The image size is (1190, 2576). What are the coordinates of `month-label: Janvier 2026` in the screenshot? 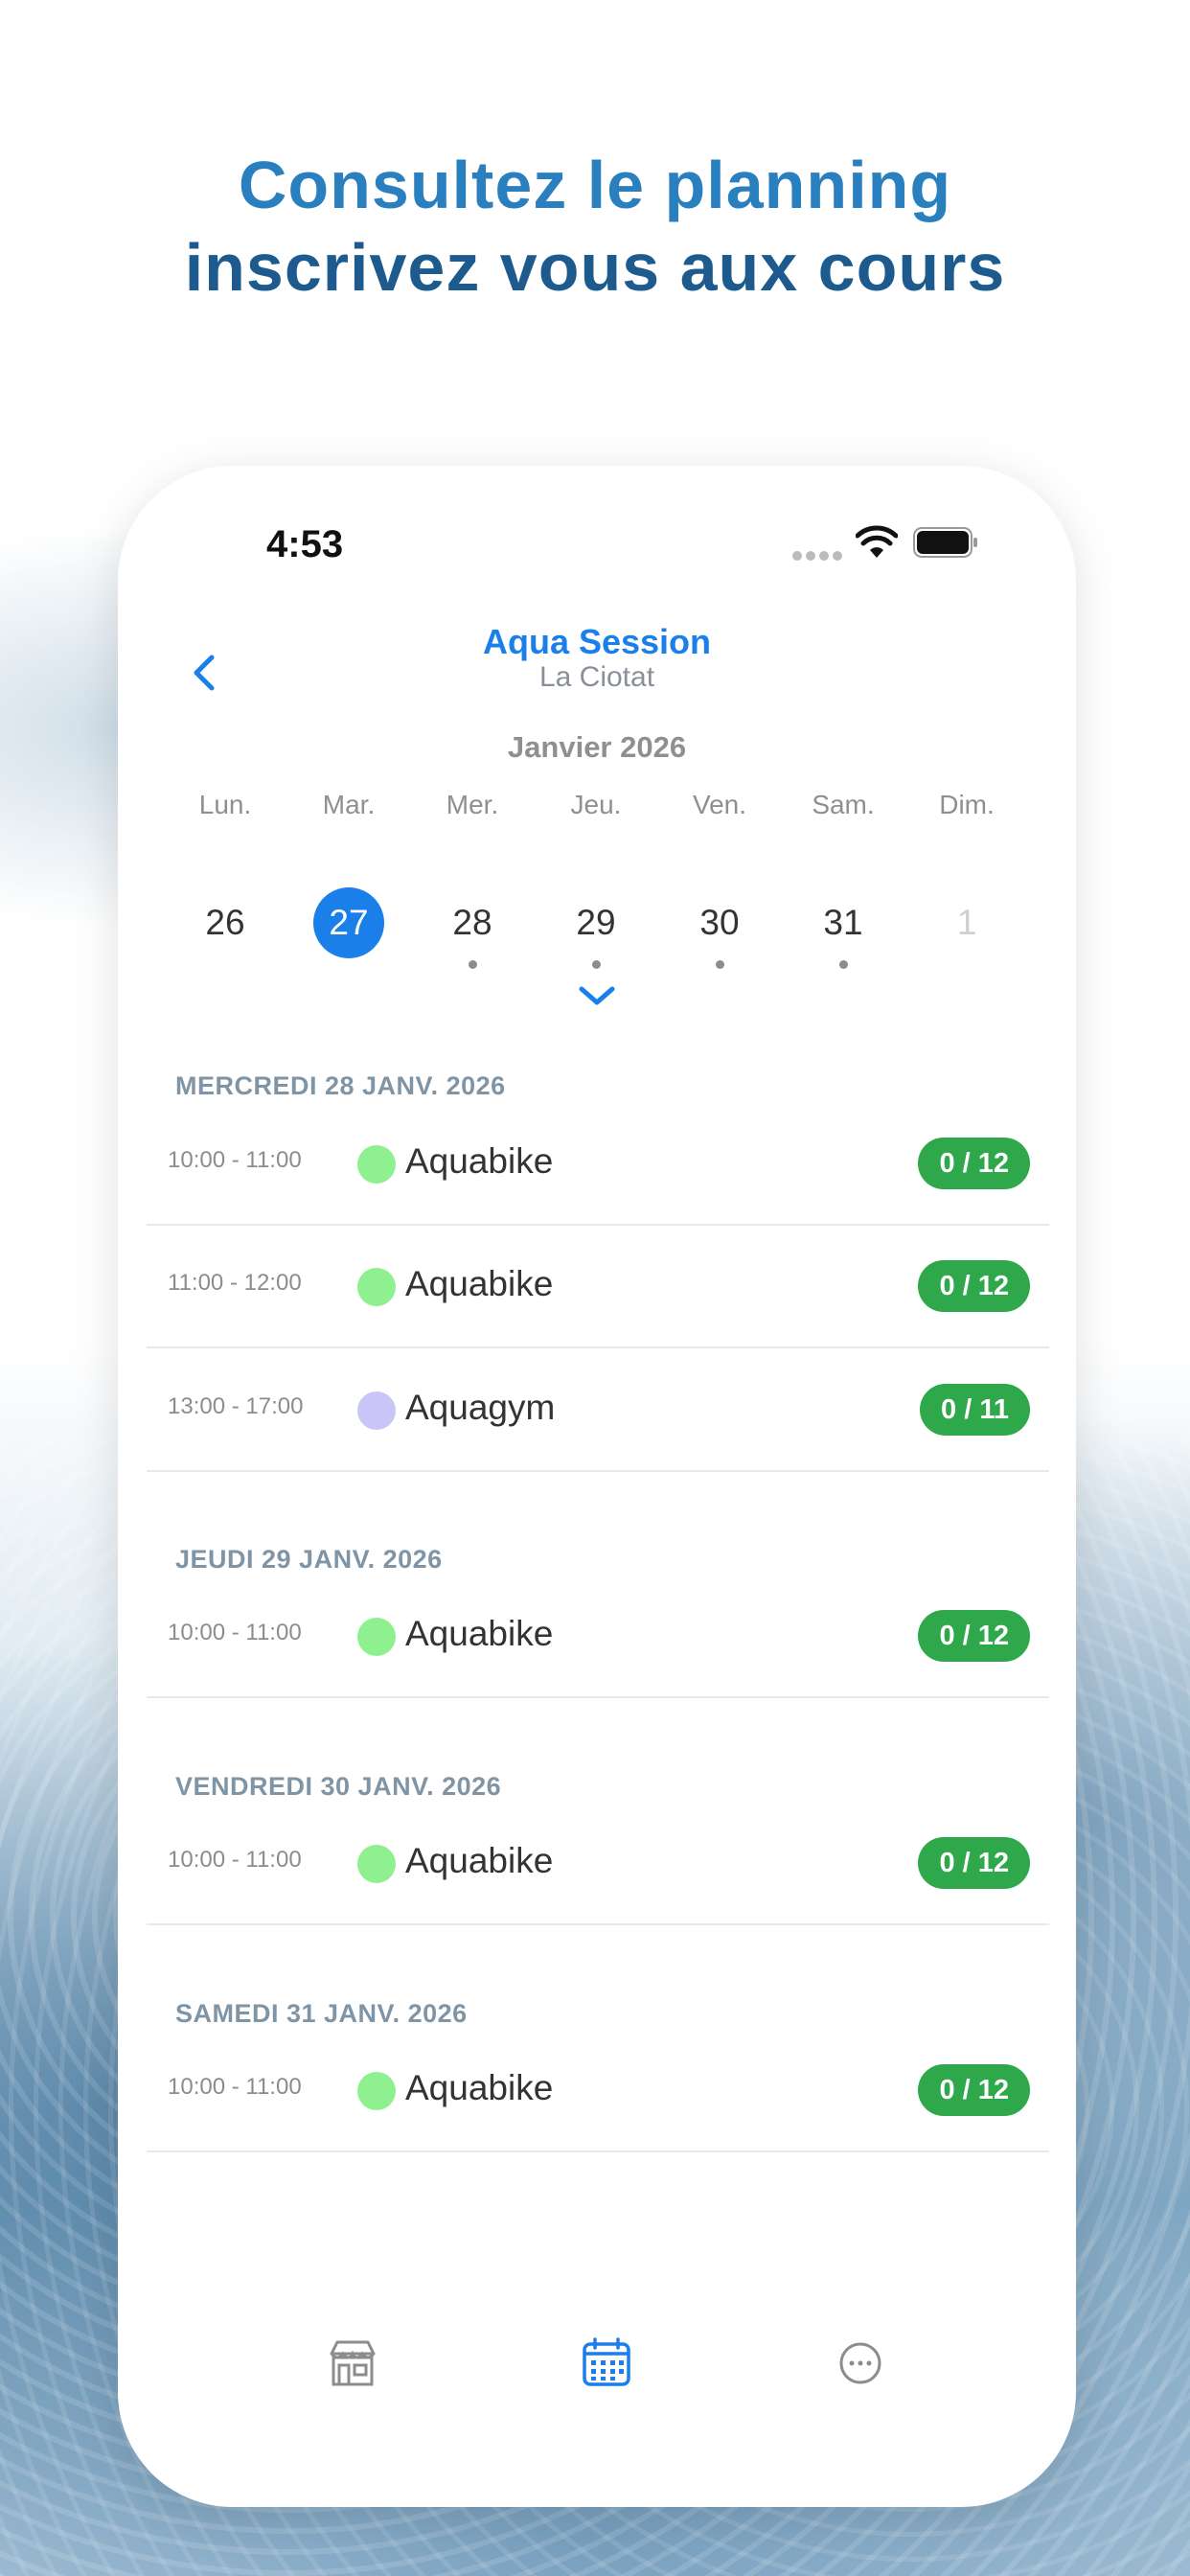 It's located at (597, 747).